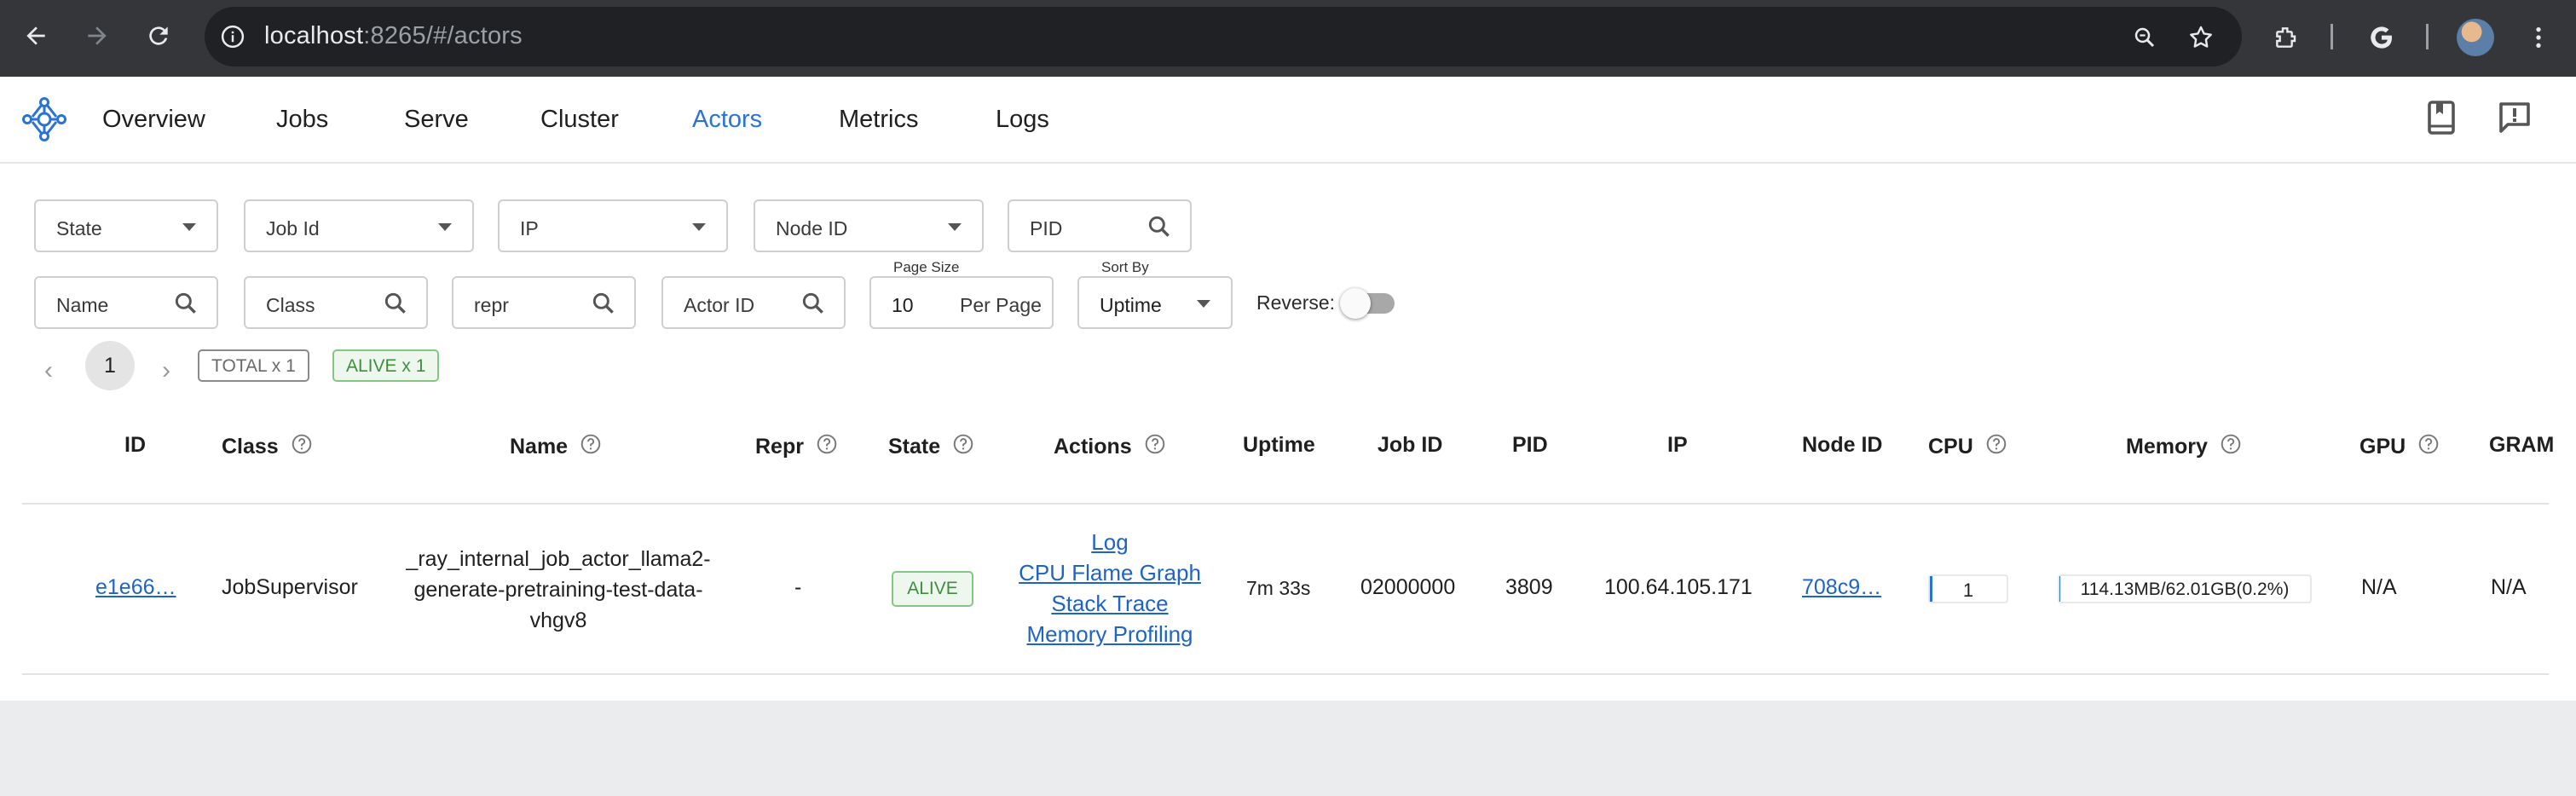 Image resolution: width=2576 pixels, height=796 pixels. What do you see at coordinates (359, 225) in the screenshot?
I see `job-id-select: Job Id` at bounding box center [359, 225].